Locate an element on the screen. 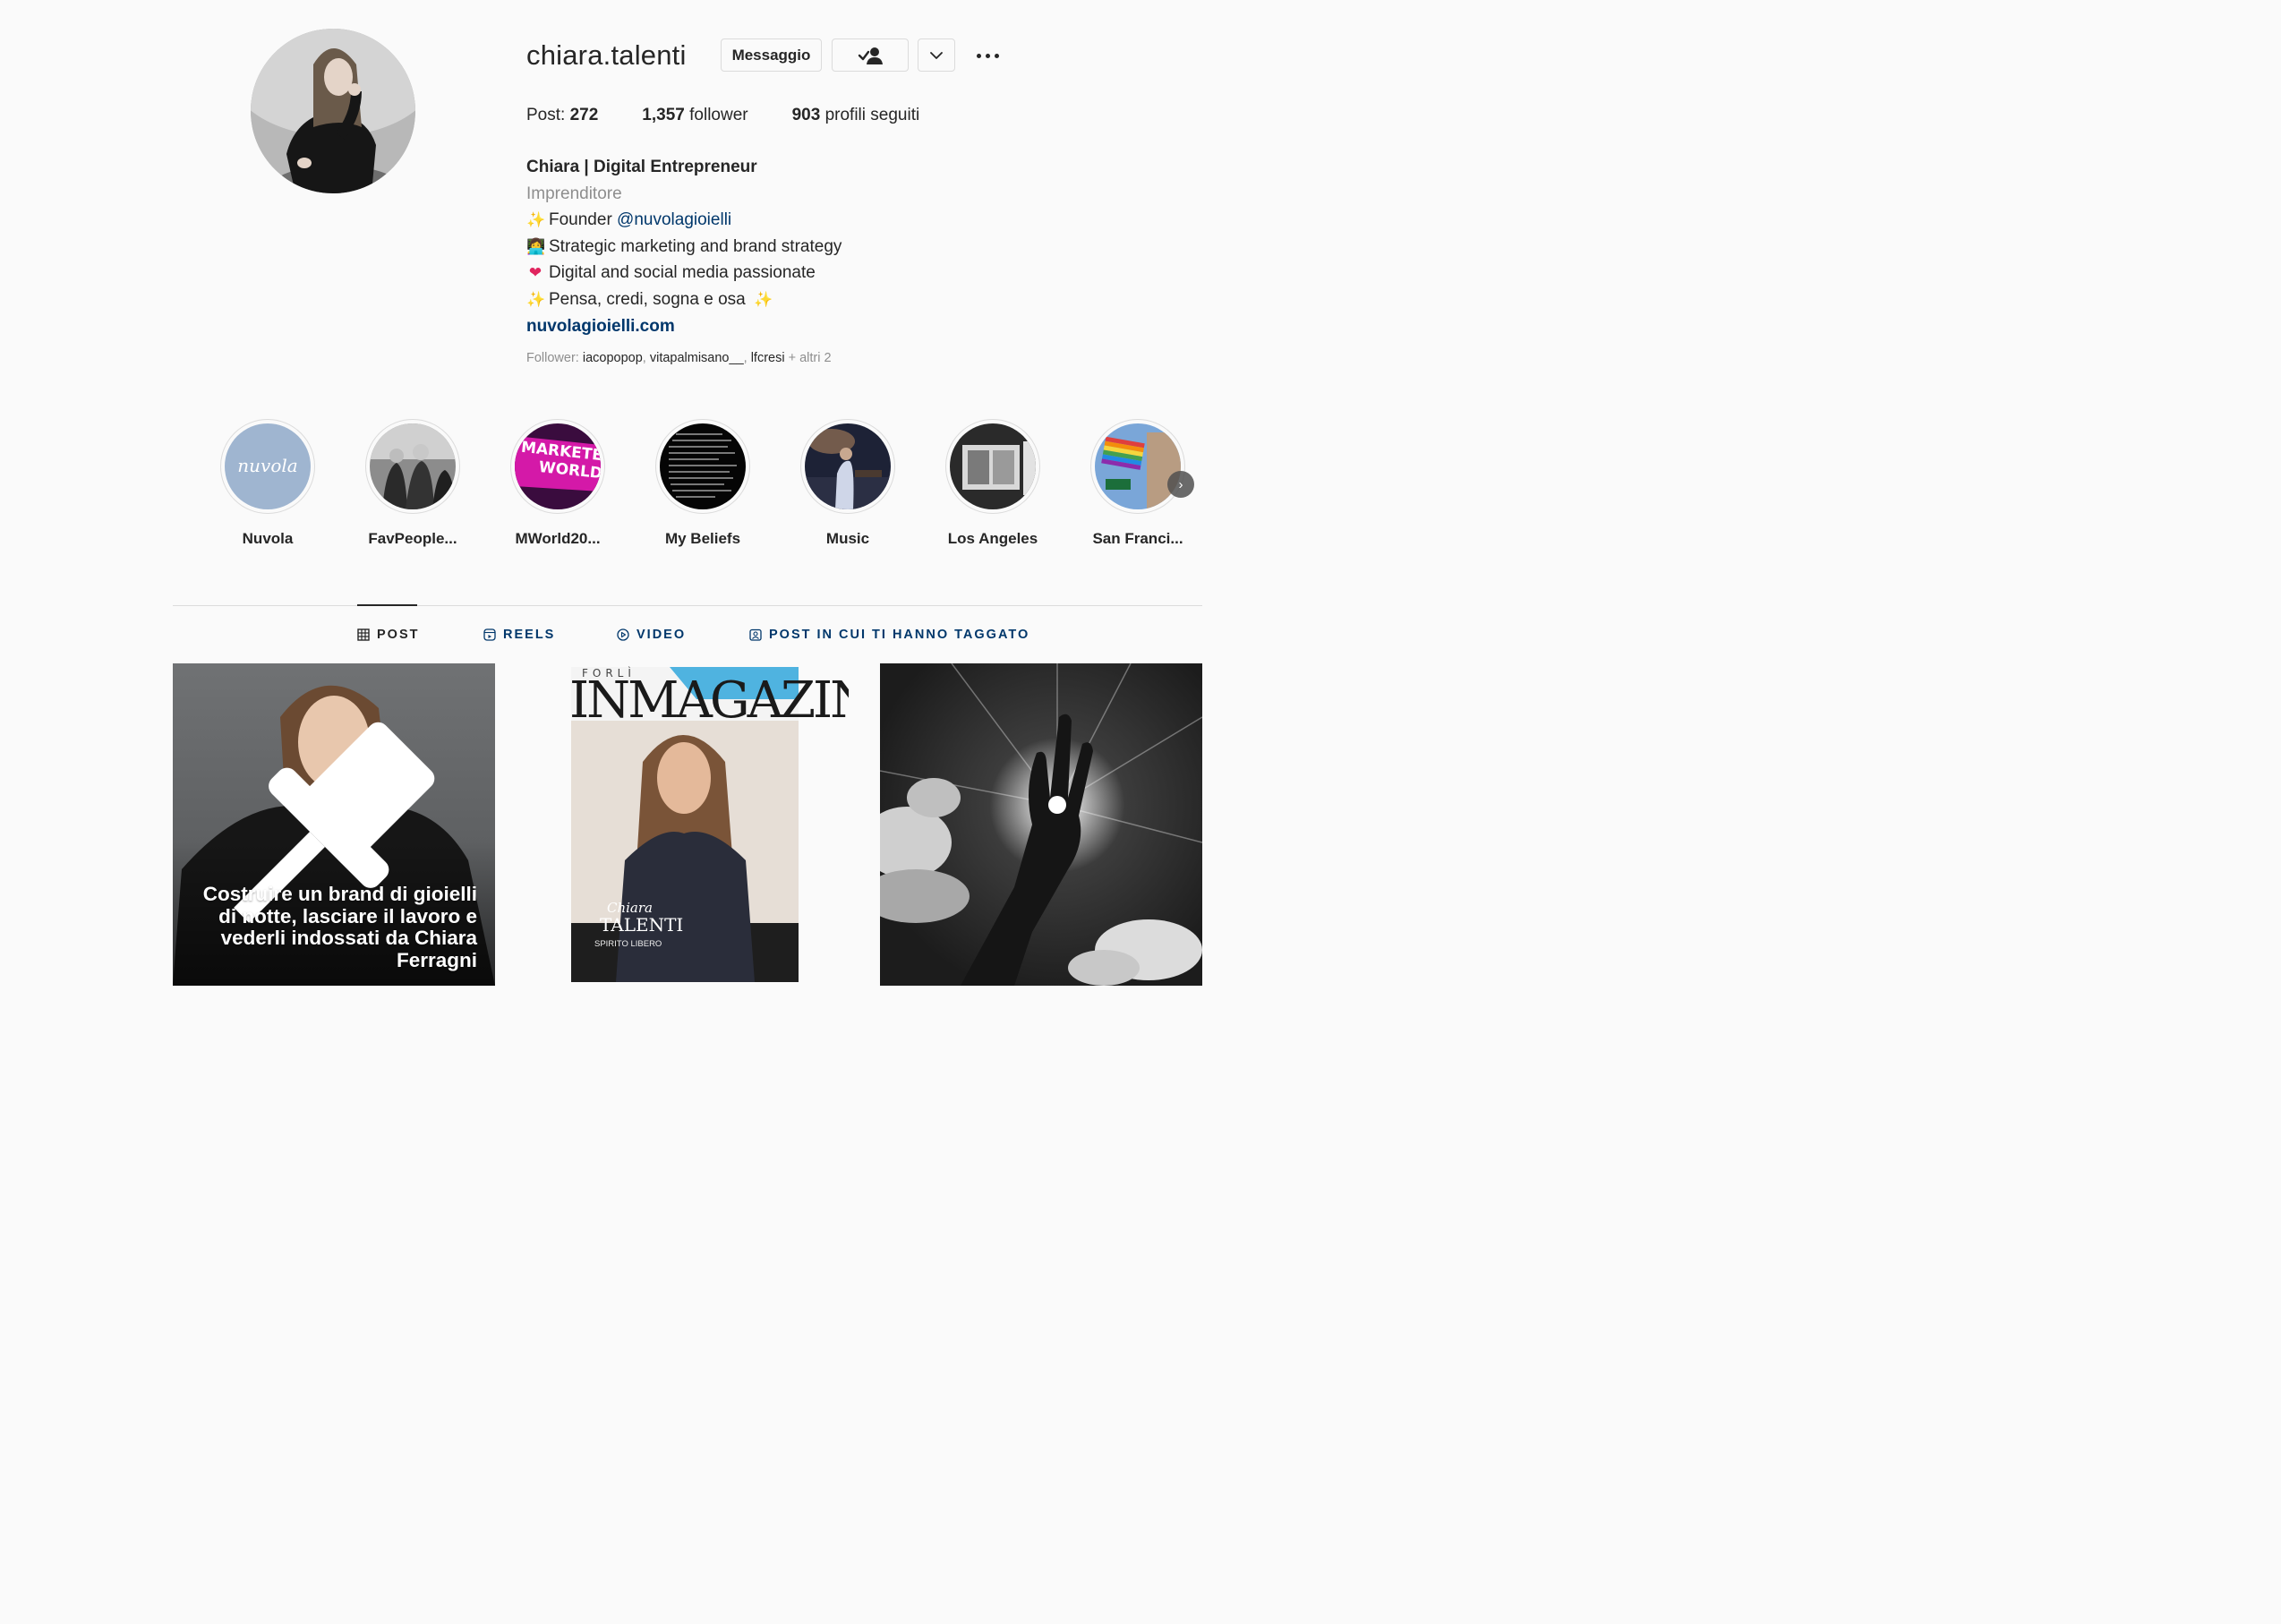 This screenshot has width=2281, height=1624. category-label: Imprenditore is located at coordinates (574, 193).